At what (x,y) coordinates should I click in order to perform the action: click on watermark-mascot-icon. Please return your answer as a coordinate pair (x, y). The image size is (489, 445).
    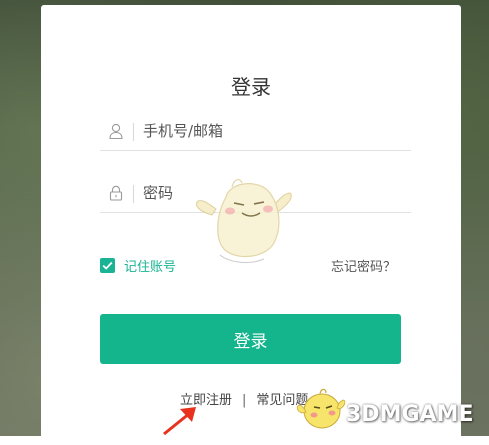
    Looking at the image, I should click on (321, 408).